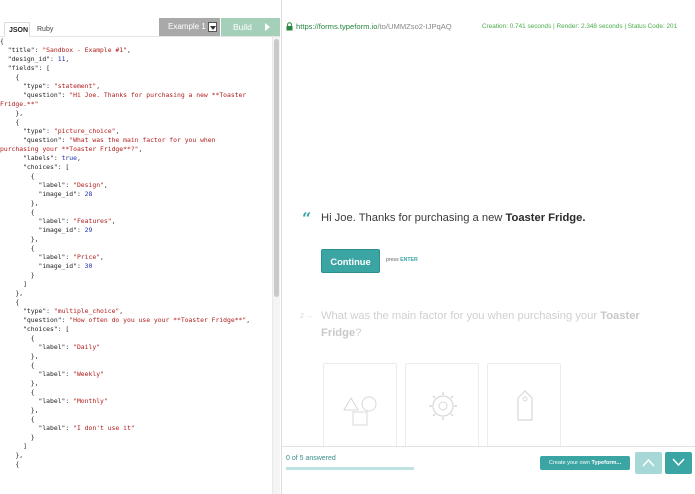 This screenshot has width=695, height=494. I want to click on choice-card-features, so click(442, 404).